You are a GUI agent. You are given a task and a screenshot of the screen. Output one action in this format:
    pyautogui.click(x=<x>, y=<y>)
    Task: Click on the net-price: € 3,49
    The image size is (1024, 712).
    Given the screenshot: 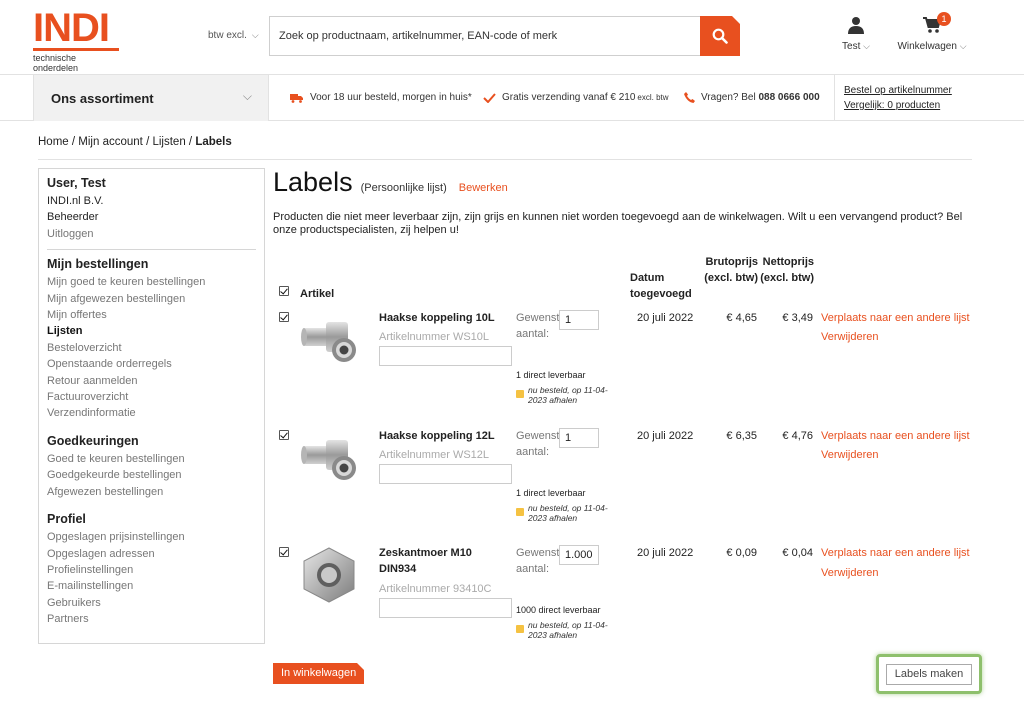 What is the action you would take?
    pyautogui.click(x=797, y=318)
    